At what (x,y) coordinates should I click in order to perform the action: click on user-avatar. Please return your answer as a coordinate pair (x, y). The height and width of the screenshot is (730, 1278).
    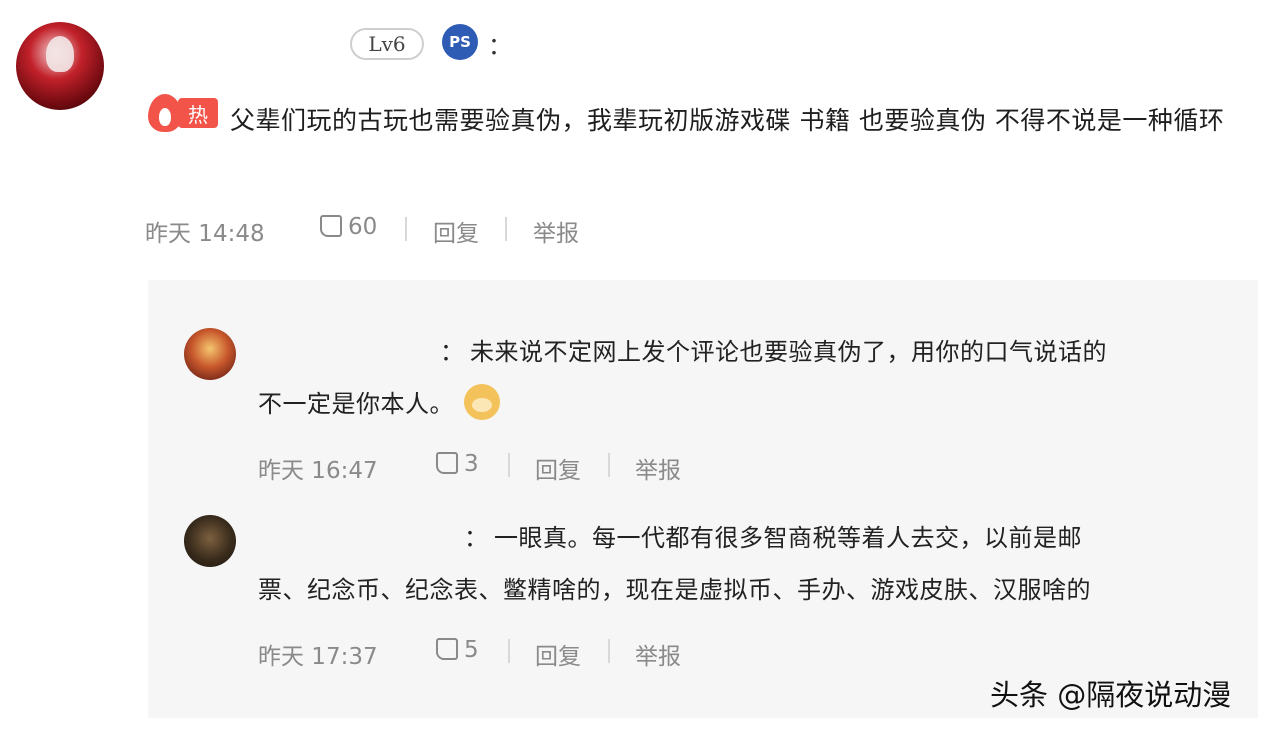
    Looking at the image, I should click on (60, 66).